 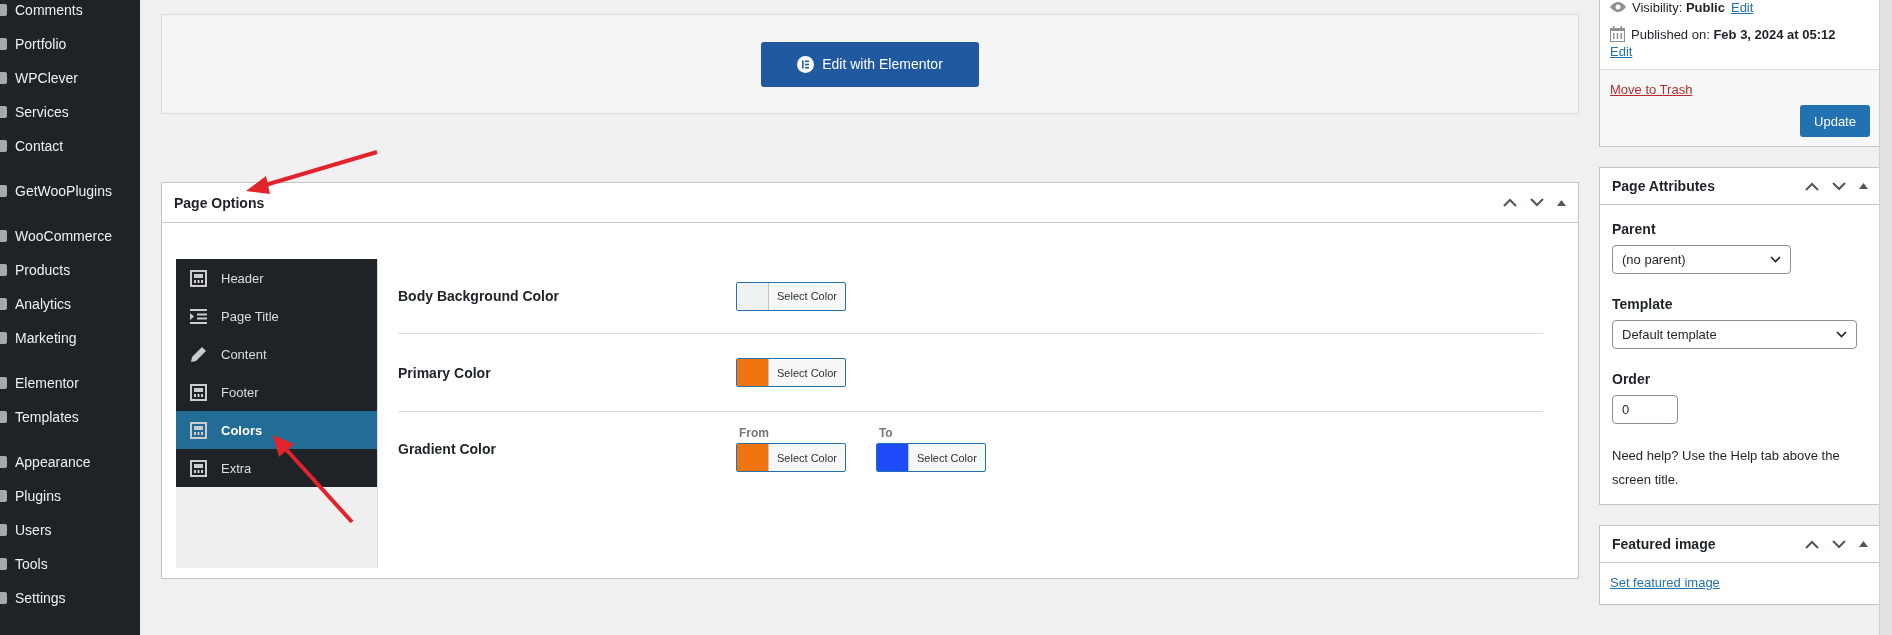 I want to click on order-input: 0, so click(x=1645, y=409).